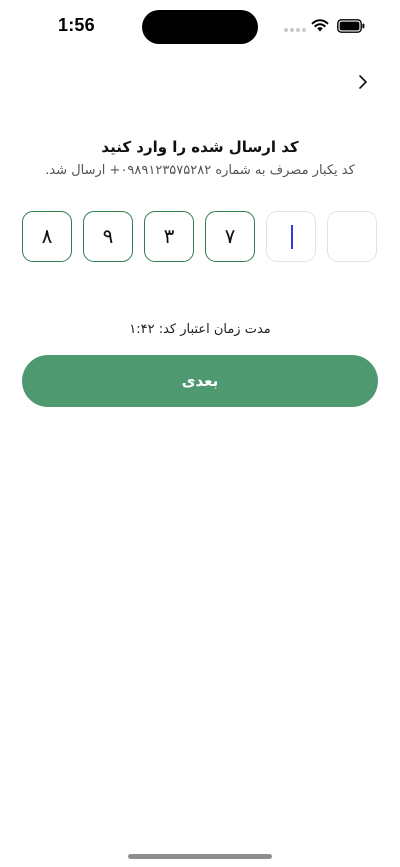 The height and width of the screenshot is (867, 400). What do you see at coordinates (230, 236) in the screenshot?
I see `otp-digit-box: ۷` at bounding box center [230, 236].